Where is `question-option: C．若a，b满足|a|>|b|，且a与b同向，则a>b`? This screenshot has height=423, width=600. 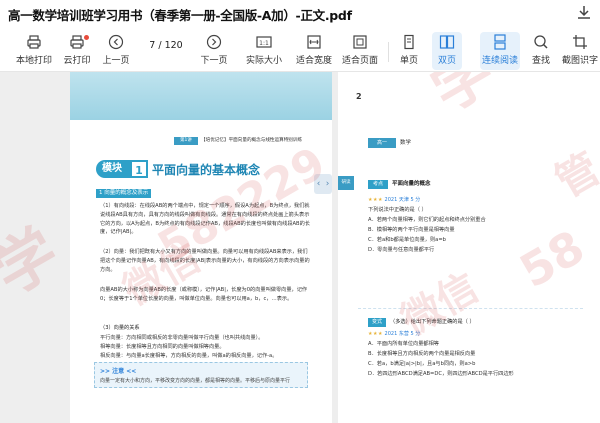
question-option: C．若a，b满足|a|>|b|，且a与b同向，则a>b is located at coordinates (422, 364).